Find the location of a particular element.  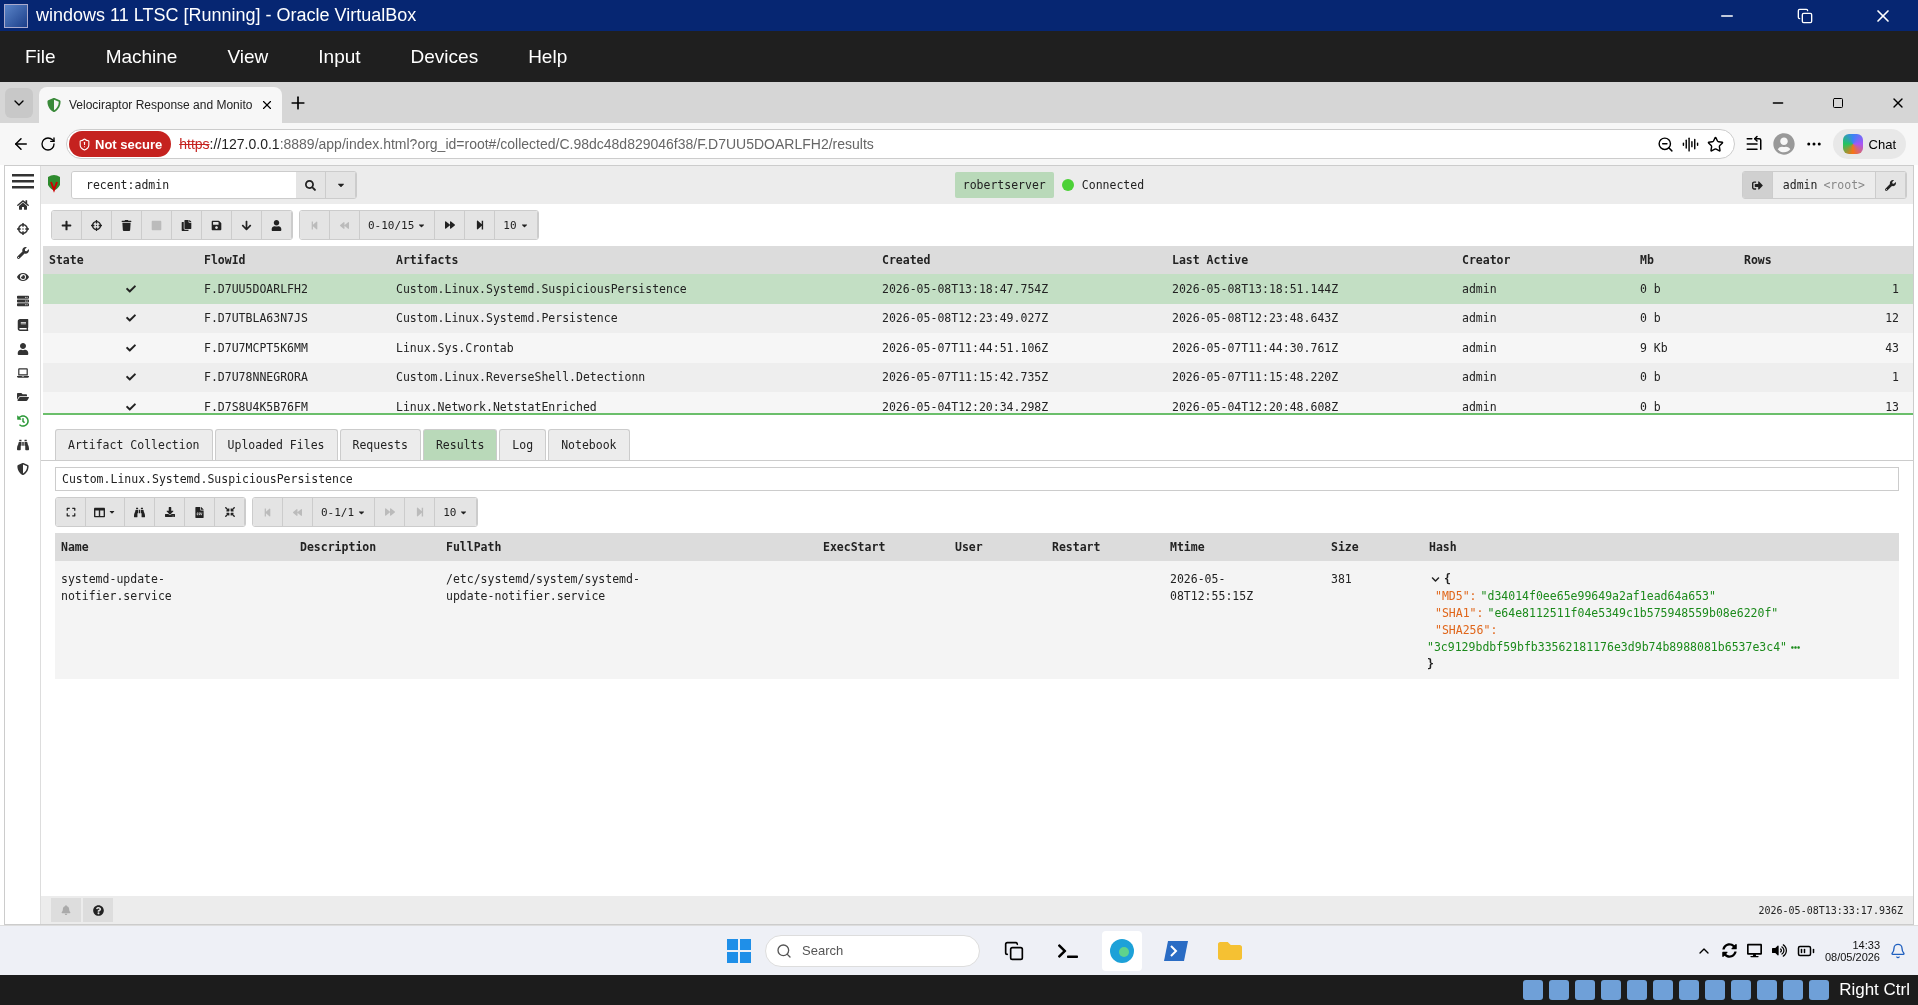

columns-button is located at coordinates (105, 512).